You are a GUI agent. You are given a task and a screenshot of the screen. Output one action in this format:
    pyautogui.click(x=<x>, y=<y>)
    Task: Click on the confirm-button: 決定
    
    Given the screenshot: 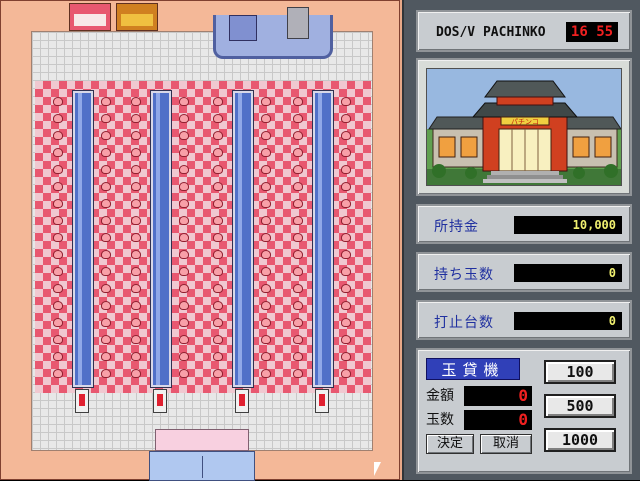 What is the action you would take?
    pyautogui.click(x=450, y=444)
    